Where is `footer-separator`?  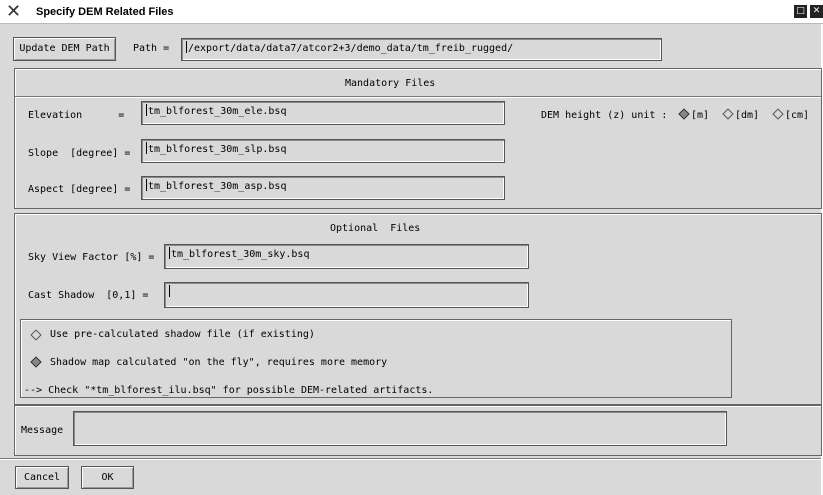 footer-separator is located at coordinates (410, 459).